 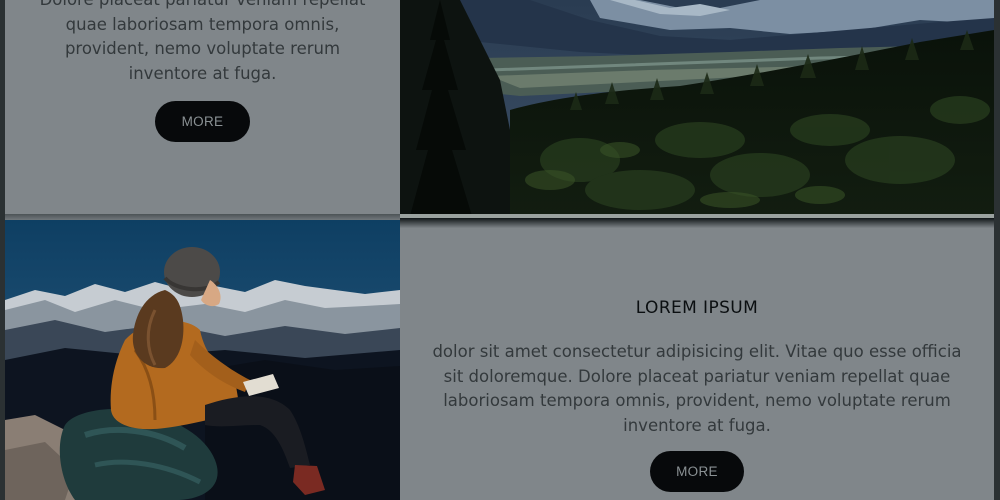 I want to click on right-edge-shadow, so click(x=997, y=250).